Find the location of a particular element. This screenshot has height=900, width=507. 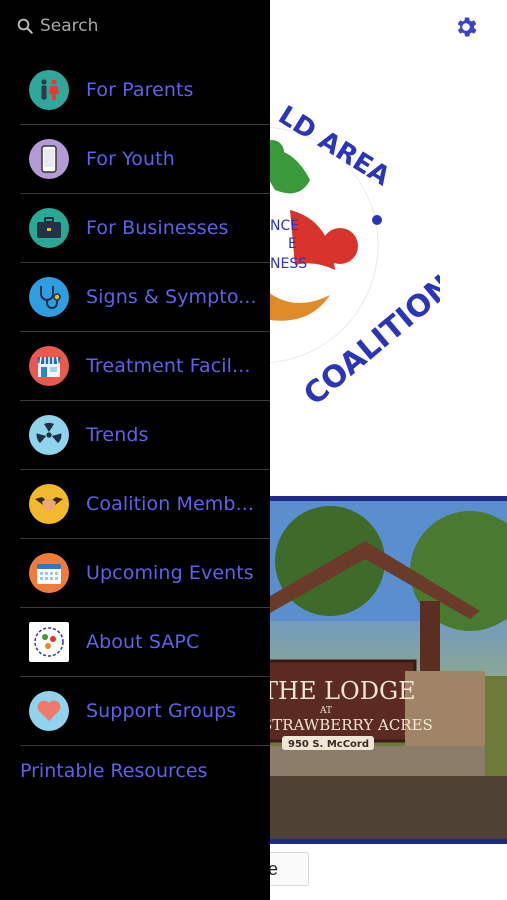

gear-icon is located at coordinates (467, 27).